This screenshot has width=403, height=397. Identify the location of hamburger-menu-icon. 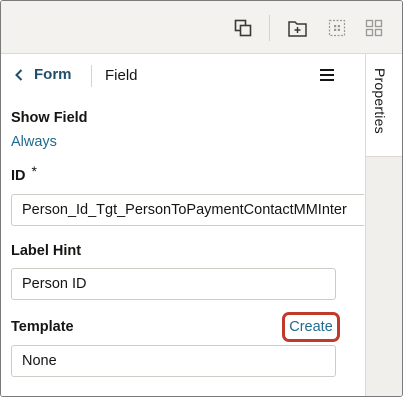
(327, 75).